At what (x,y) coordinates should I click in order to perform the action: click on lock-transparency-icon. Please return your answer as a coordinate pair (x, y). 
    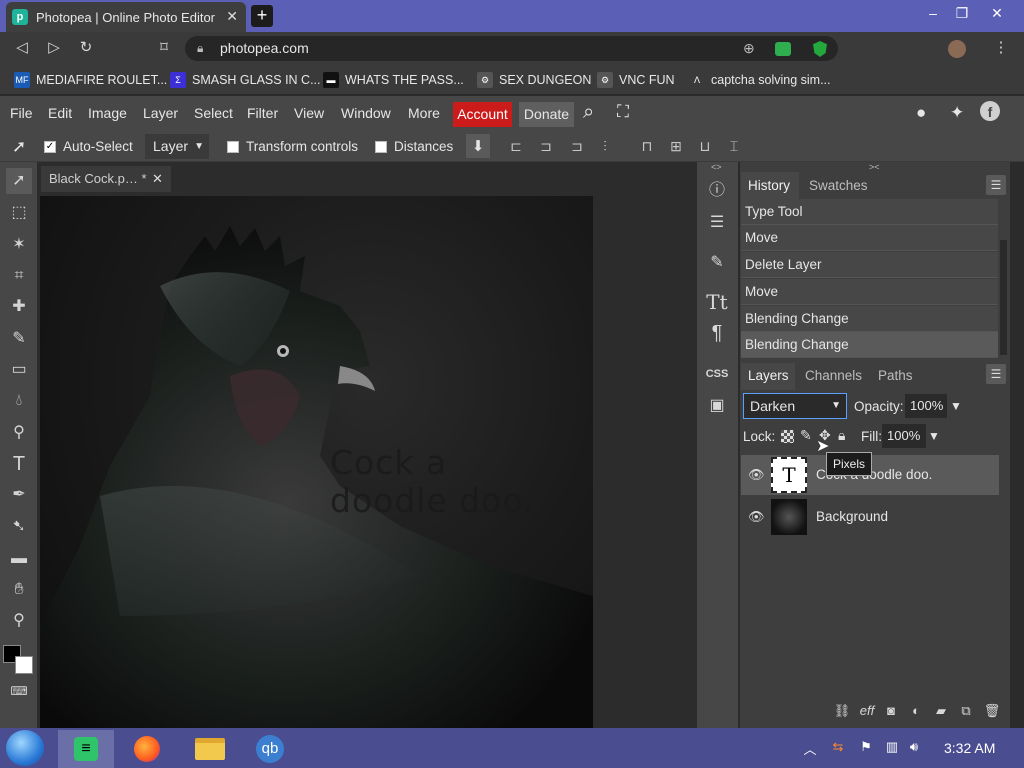
    Looking at the image, I should click on (787, 436).